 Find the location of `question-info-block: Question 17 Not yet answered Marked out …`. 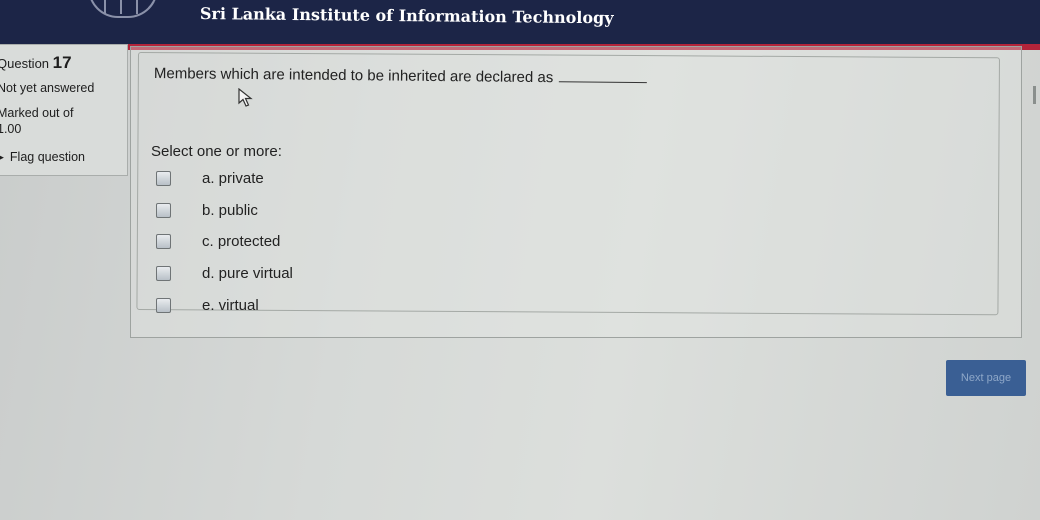

question-info-block: Question 17 Not yet answered Marked out … is located at coordinates (64, 110).